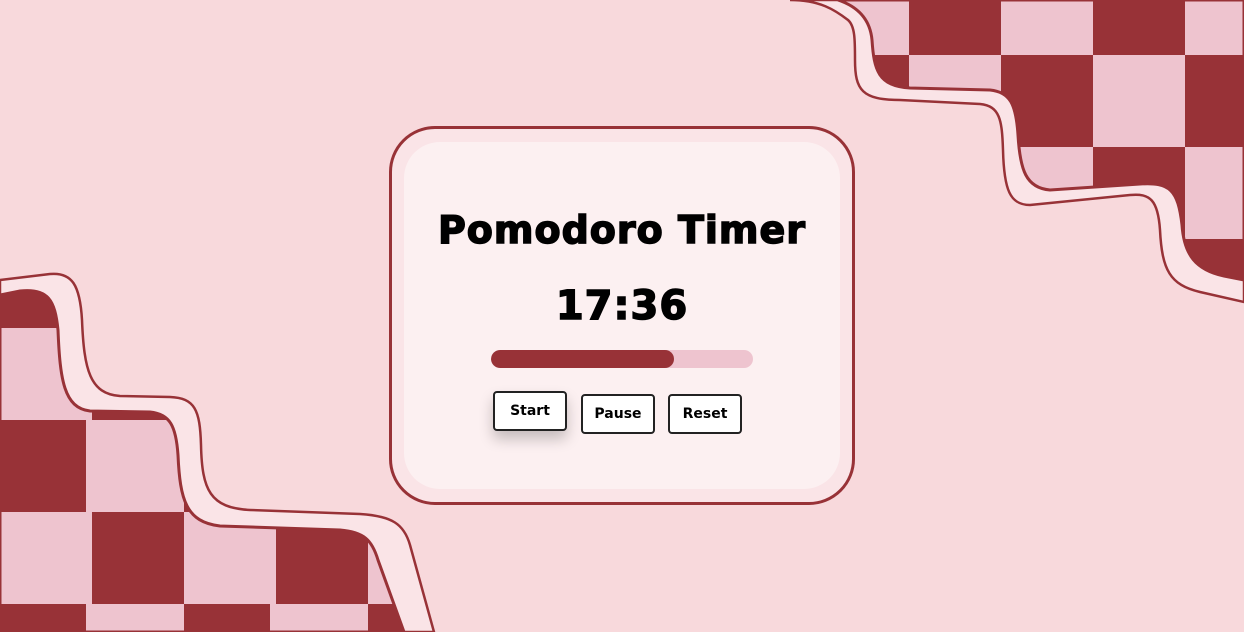  What do you see at coordinates (705, 414) in the screenshot?
I see `reset-button: Reset` at bounding box center [705, 414].